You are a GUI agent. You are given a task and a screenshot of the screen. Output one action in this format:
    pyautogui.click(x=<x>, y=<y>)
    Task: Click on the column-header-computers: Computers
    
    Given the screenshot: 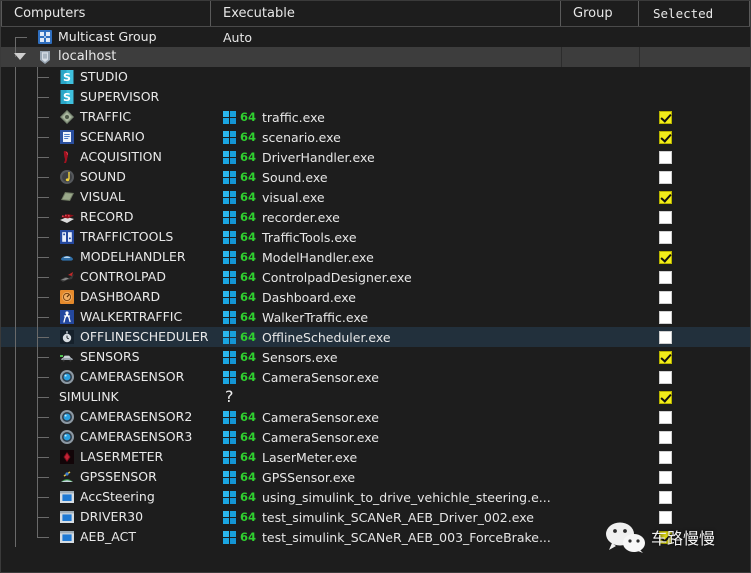 What is the action you would take?
    pyautogui.click(x=106, y=13)
    